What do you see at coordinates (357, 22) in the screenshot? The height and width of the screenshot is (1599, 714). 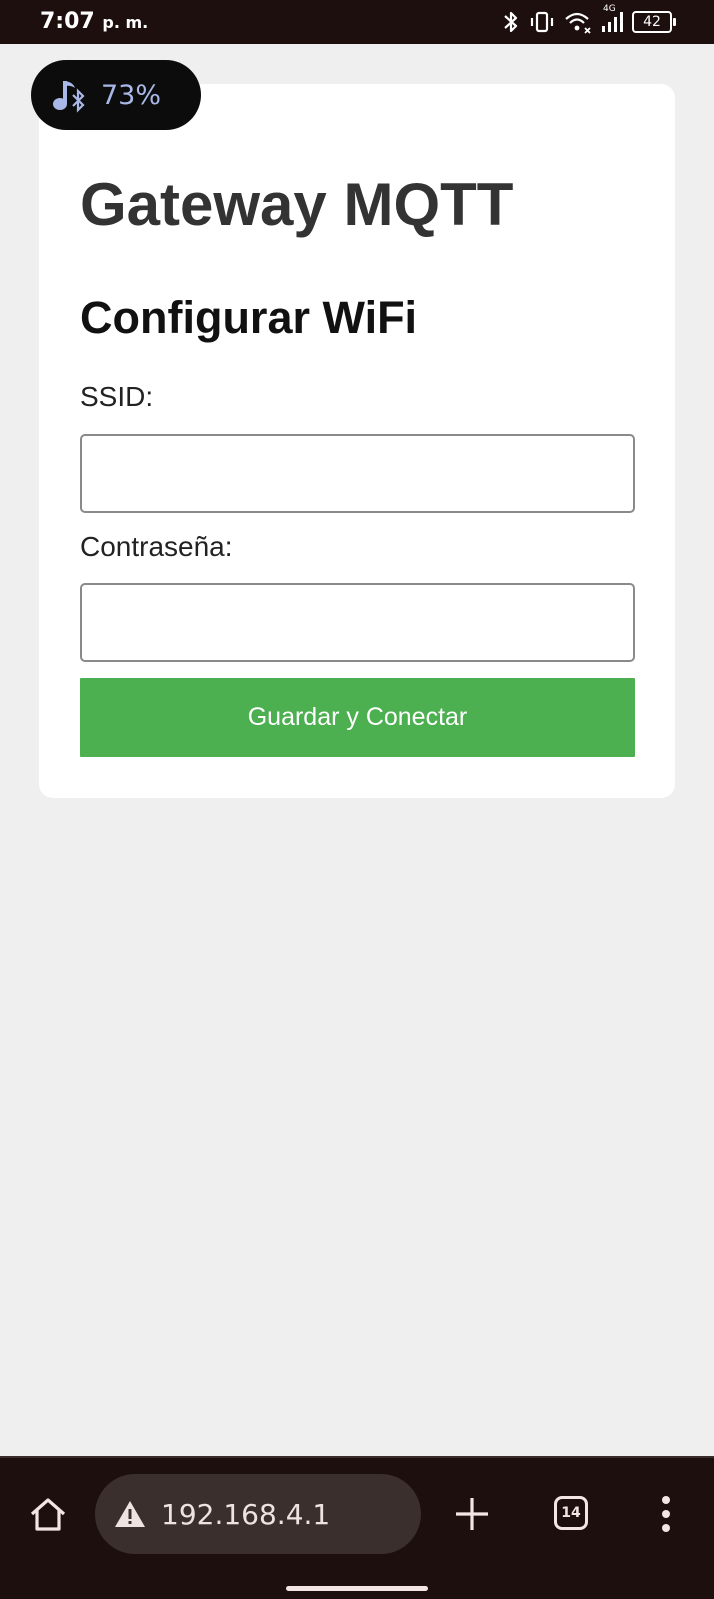 I see `status-bar: 7:07 p. m. 4G 42` at bounding box center [357, 22].